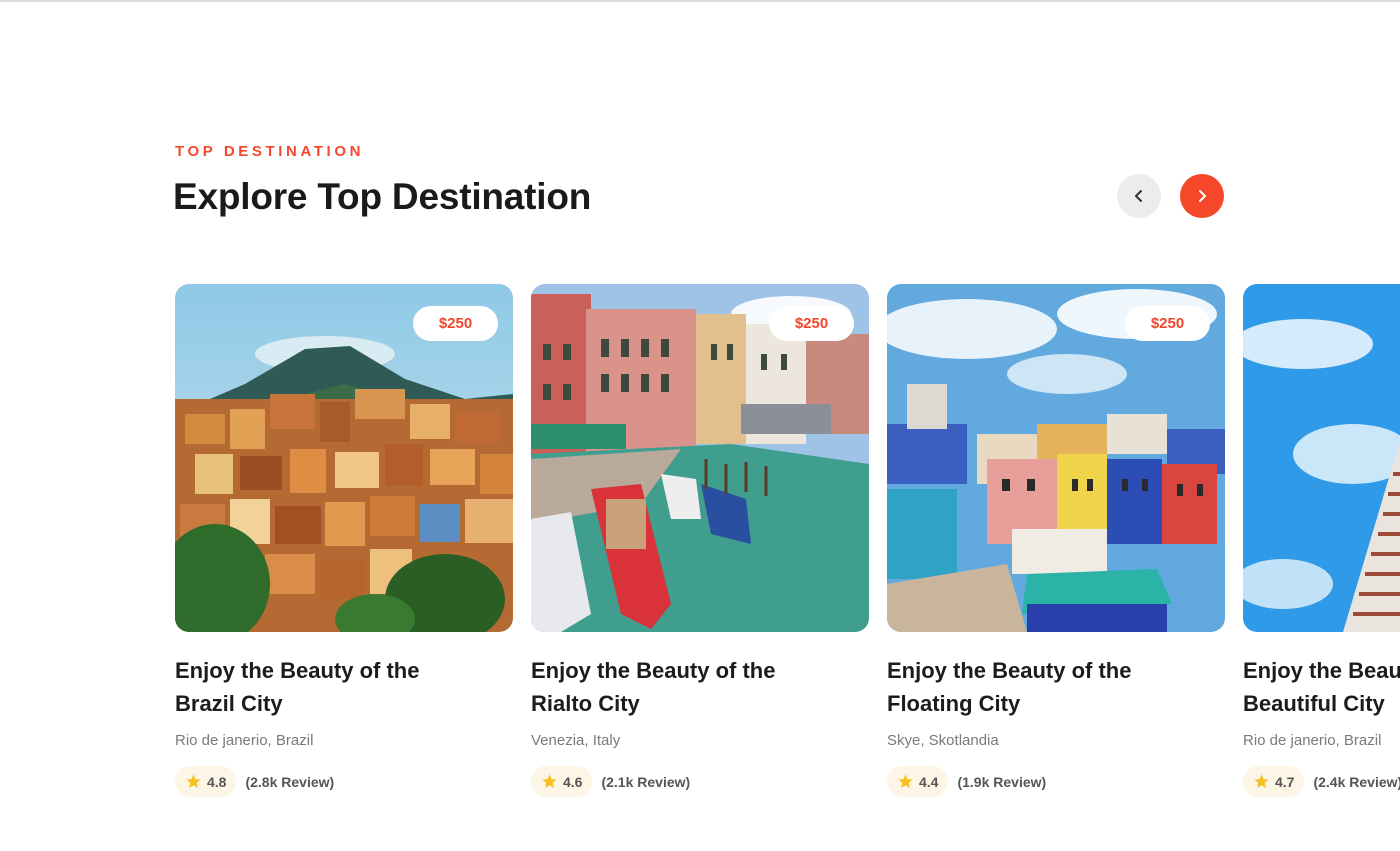  Describe the element at coordinates (1321, 458) in the screenshot. I see `destination-photo` at that location.